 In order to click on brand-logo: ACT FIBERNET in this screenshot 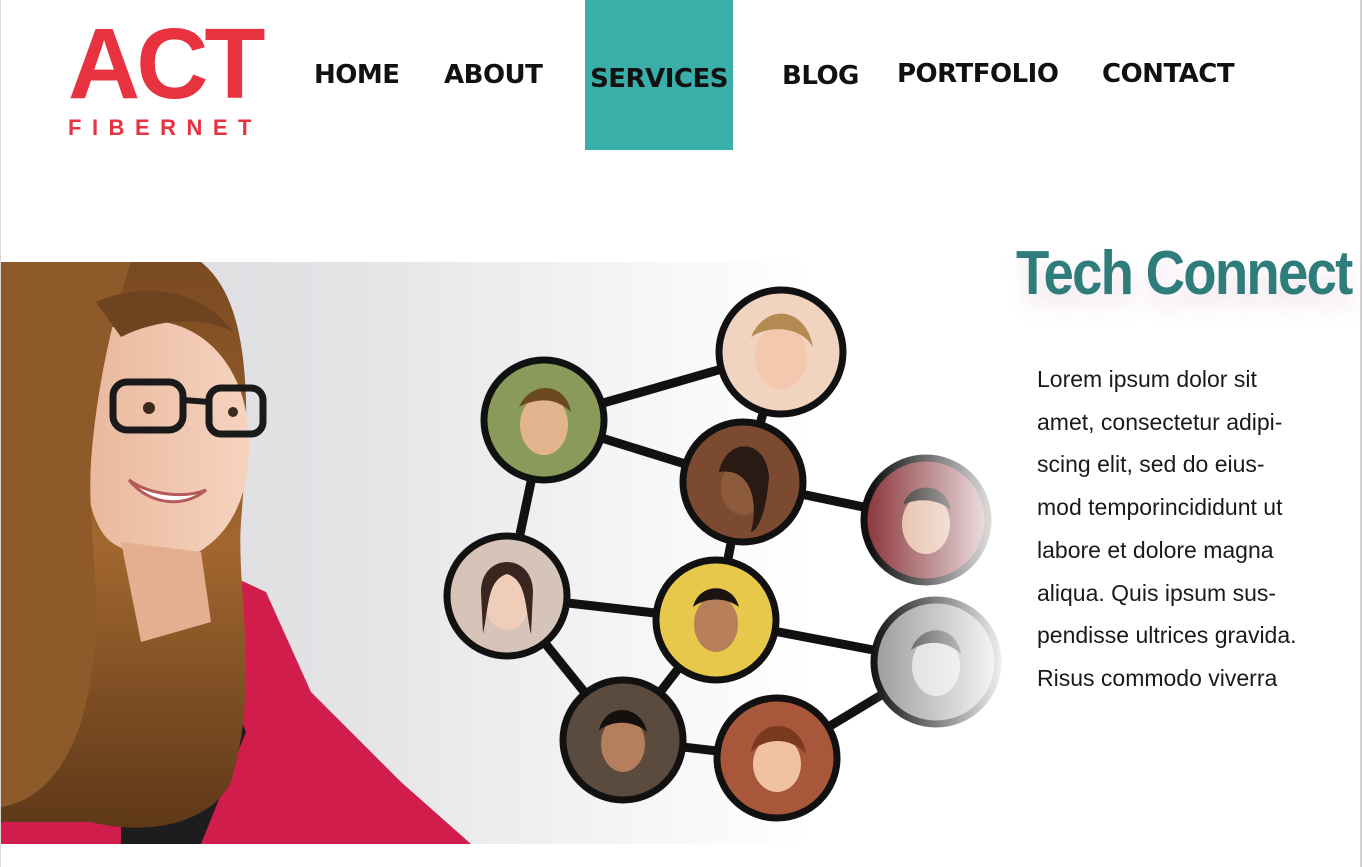, I will do `click(166, 79)`.